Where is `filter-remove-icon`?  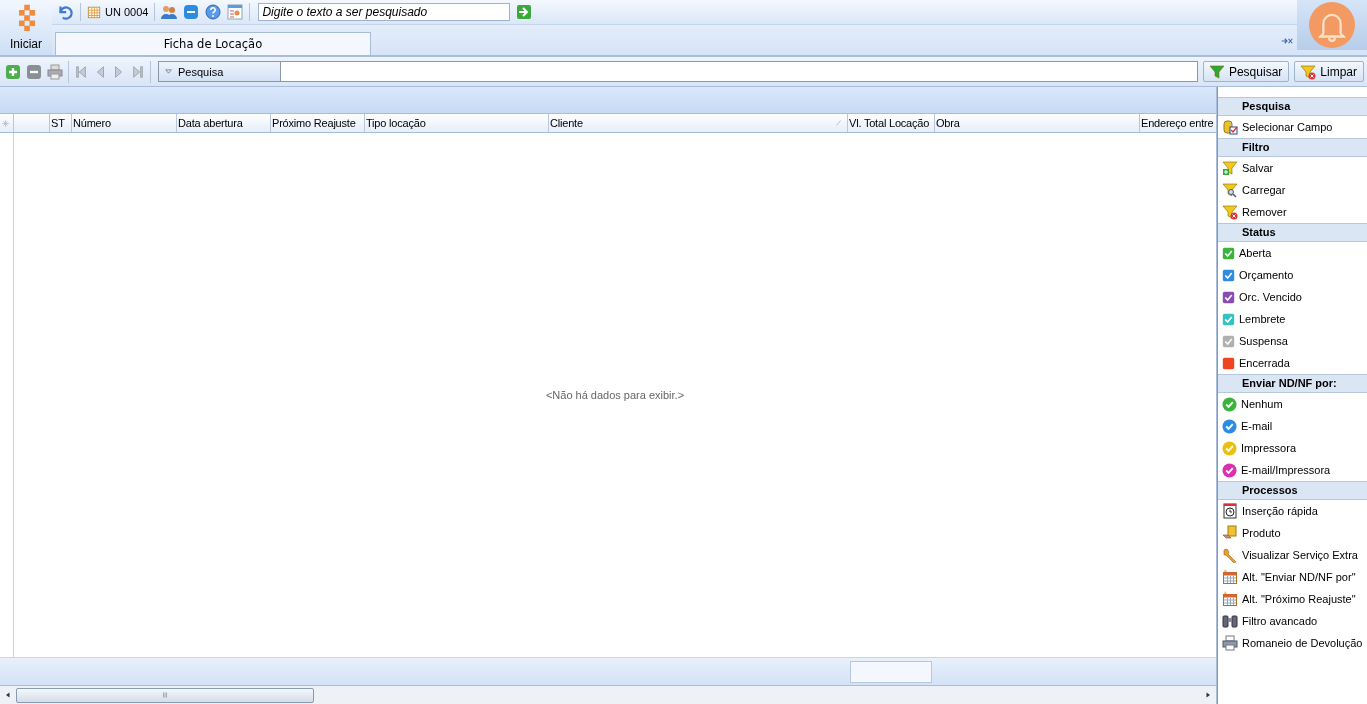
filter-remove-icon is located at coordinates (1230, 212).